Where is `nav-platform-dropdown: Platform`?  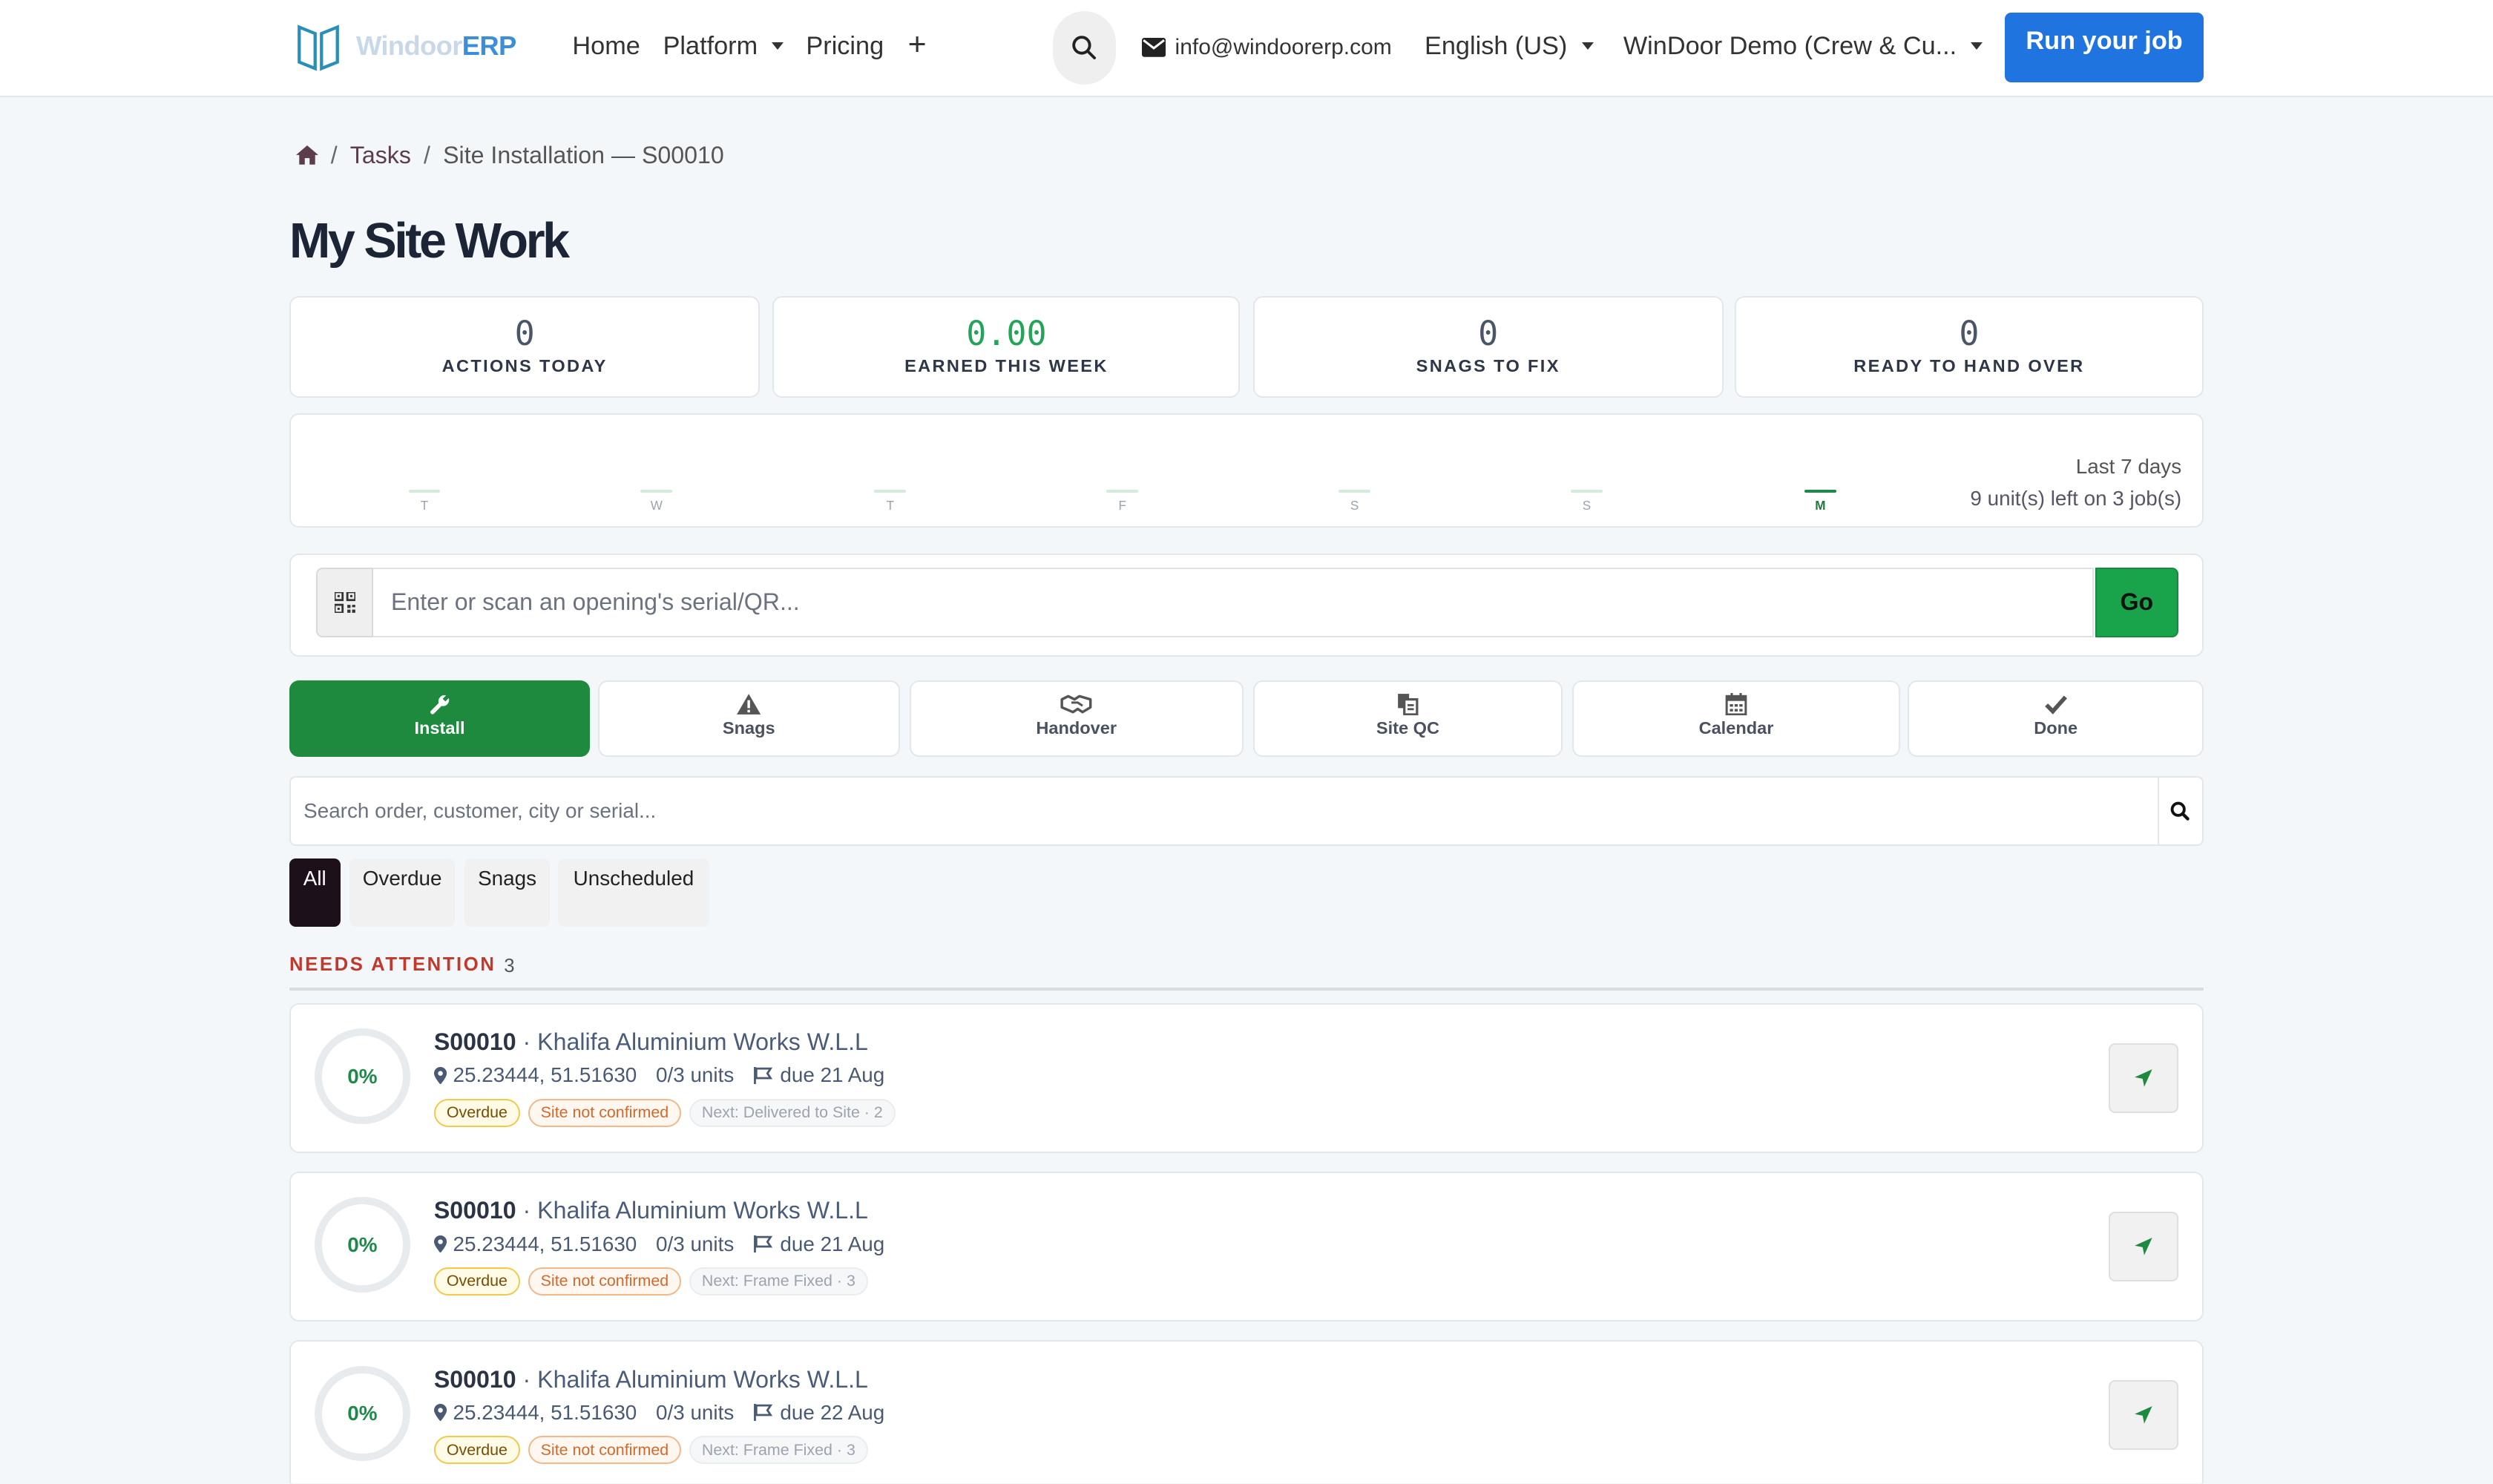 nav-platform-dropdown: Platform is located at coordinates (723, 46).